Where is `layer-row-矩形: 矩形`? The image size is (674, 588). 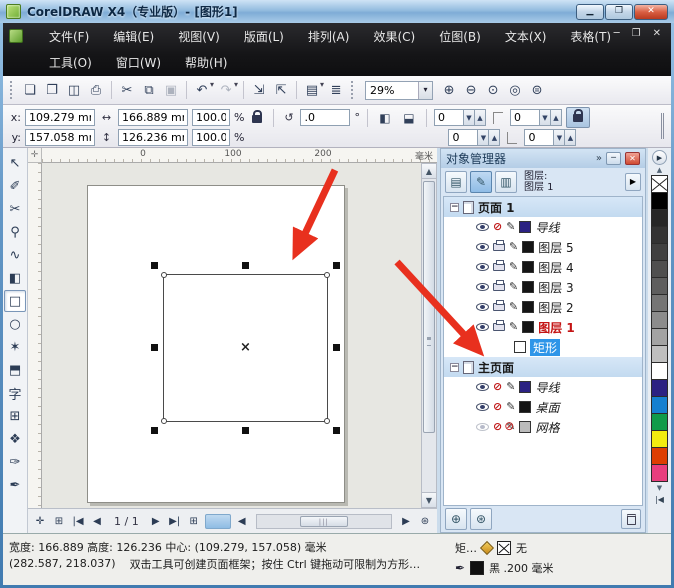
layer-row-矩形: 矩形 is located at coordinates (543, 347).